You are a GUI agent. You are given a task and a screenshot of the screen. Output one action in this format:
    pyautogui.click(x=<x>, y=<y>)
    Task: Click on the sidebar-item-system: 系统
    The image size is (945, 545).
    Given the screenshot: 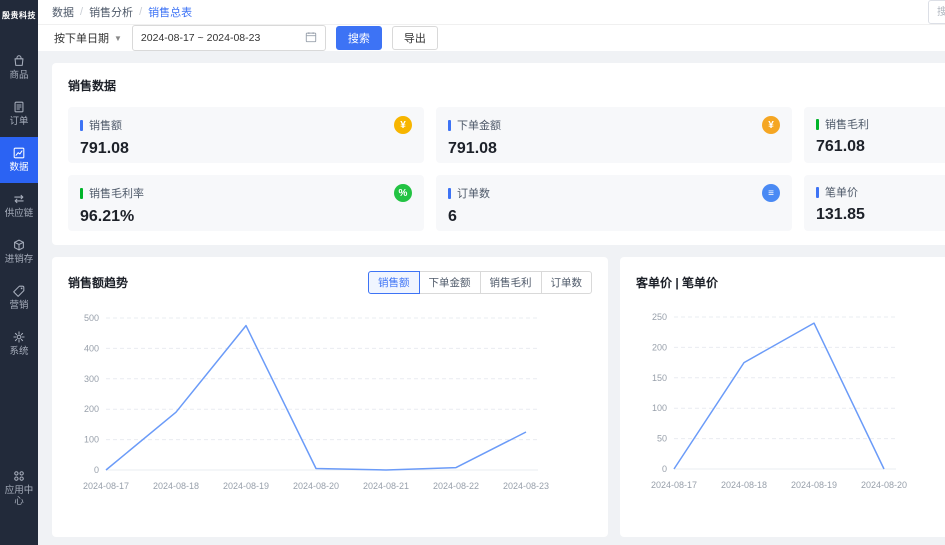 What is the action you would take?
    pyautogui.click(x=19, y=344)
    